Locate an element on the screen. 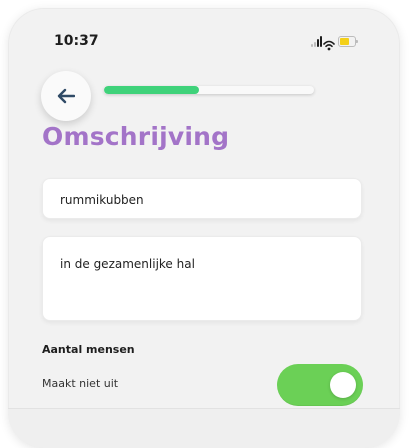  arrow-left-icon is located at coordinates (66, 96).